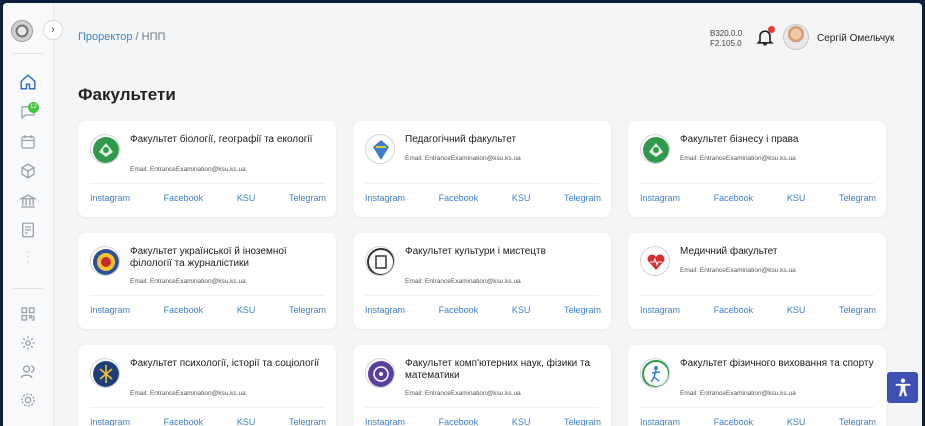 This screenshot has width=925, height=426. I want to click on university-logo, so click(22, 31).